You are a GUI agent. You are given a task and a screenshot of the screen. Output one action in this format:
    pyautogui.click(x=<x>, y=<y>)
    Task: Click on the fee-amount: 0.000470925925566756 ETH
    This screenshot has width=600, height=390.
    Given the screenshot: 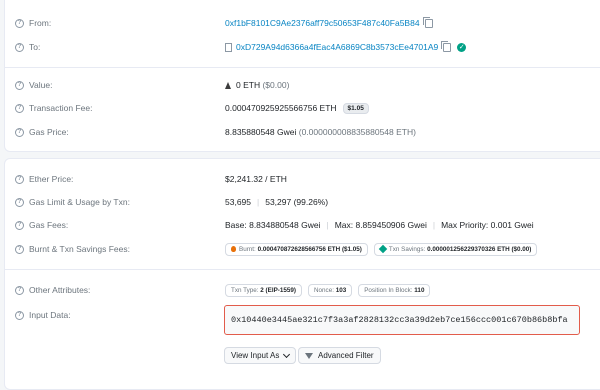 What is the action you would take?
    pyautogui.click(x=281, y=108)
    